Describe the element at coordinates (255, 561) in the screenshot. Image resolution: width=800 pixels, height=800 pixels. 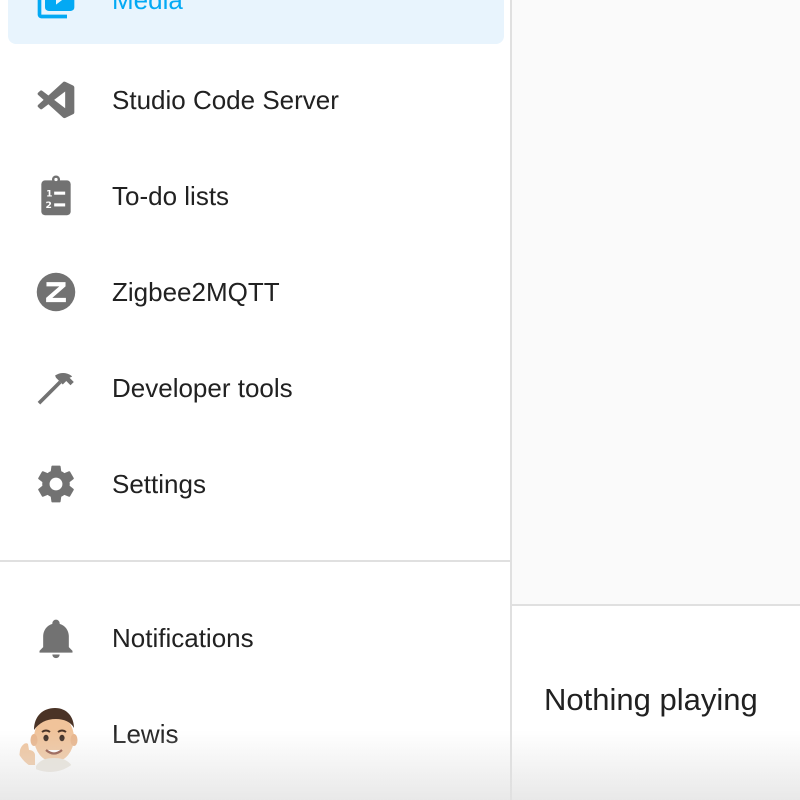
I see `sidebar-divider` at that location.